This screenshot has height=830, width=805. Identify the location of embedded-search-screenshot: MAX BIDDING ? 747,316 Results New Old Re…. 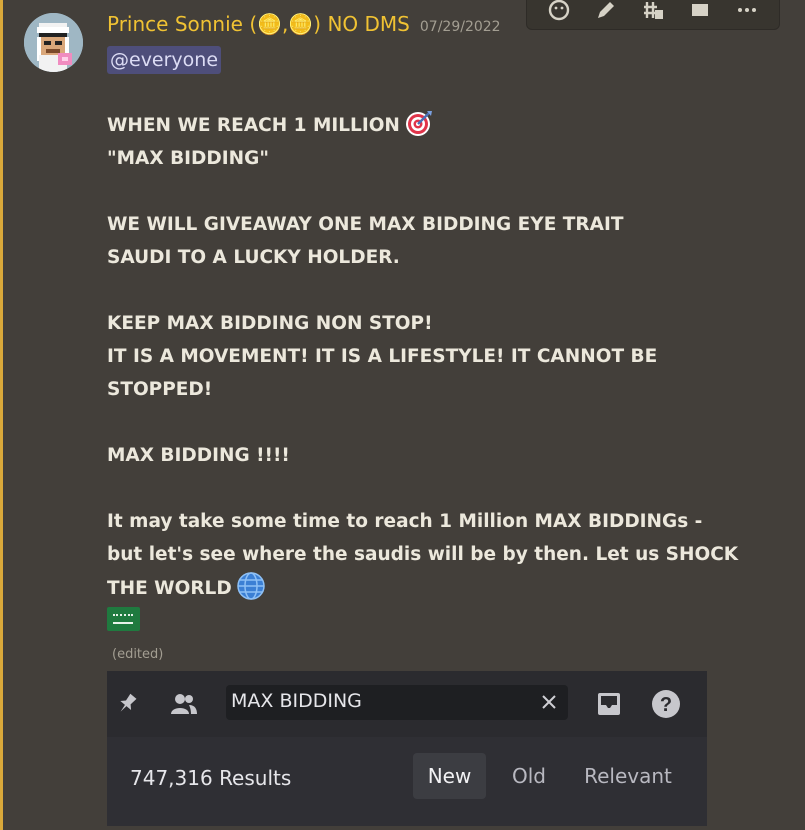
(407, 748).